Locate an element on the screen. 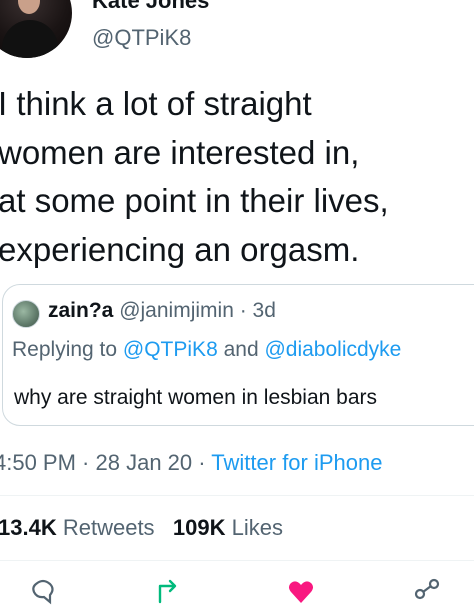 The image size is (474, 606). likes-label: Likes is located at coordinates (257, 527).